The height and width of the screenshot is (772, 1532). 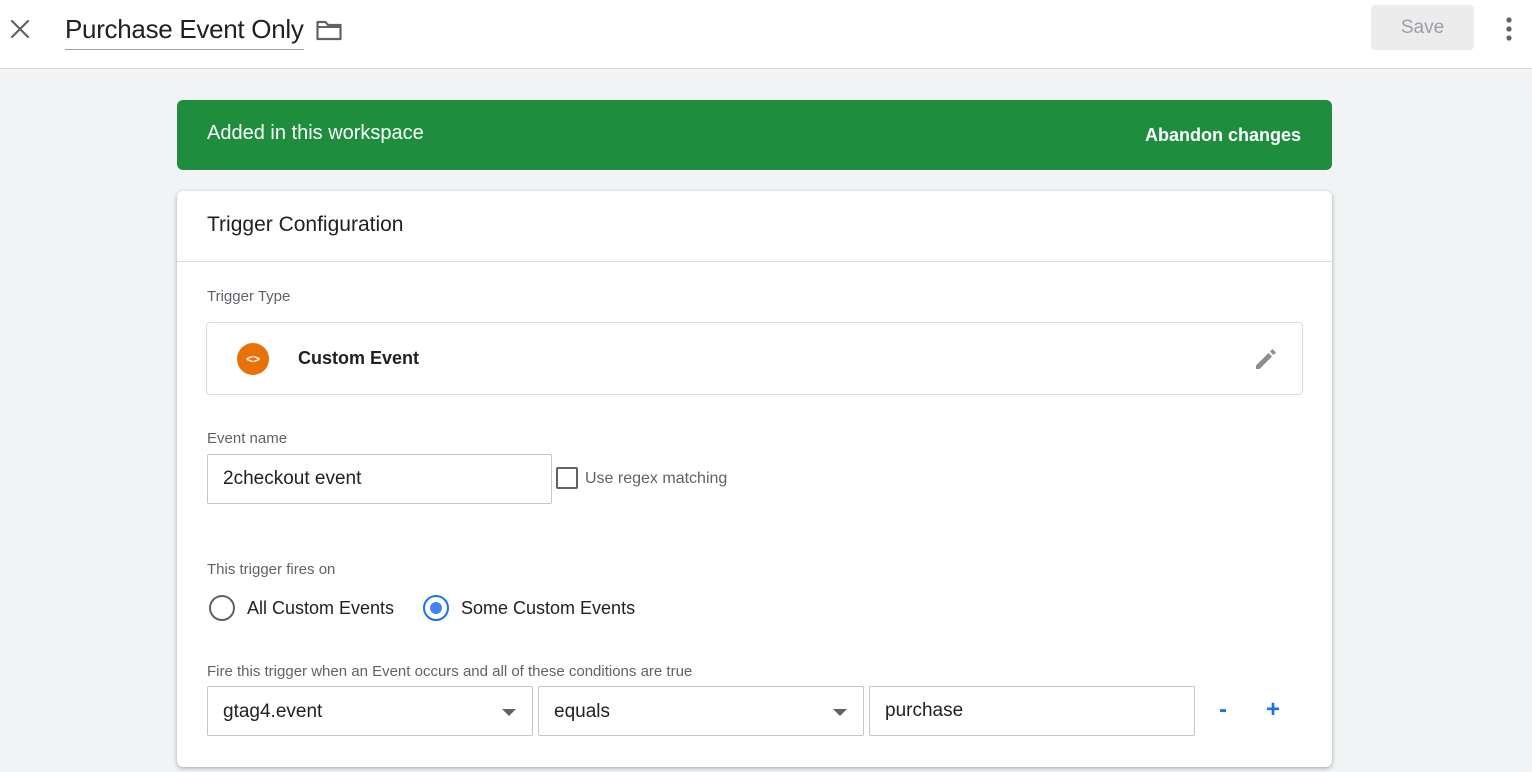 I want to click on condition-operator-select: equals, so click(x=701, y=711).